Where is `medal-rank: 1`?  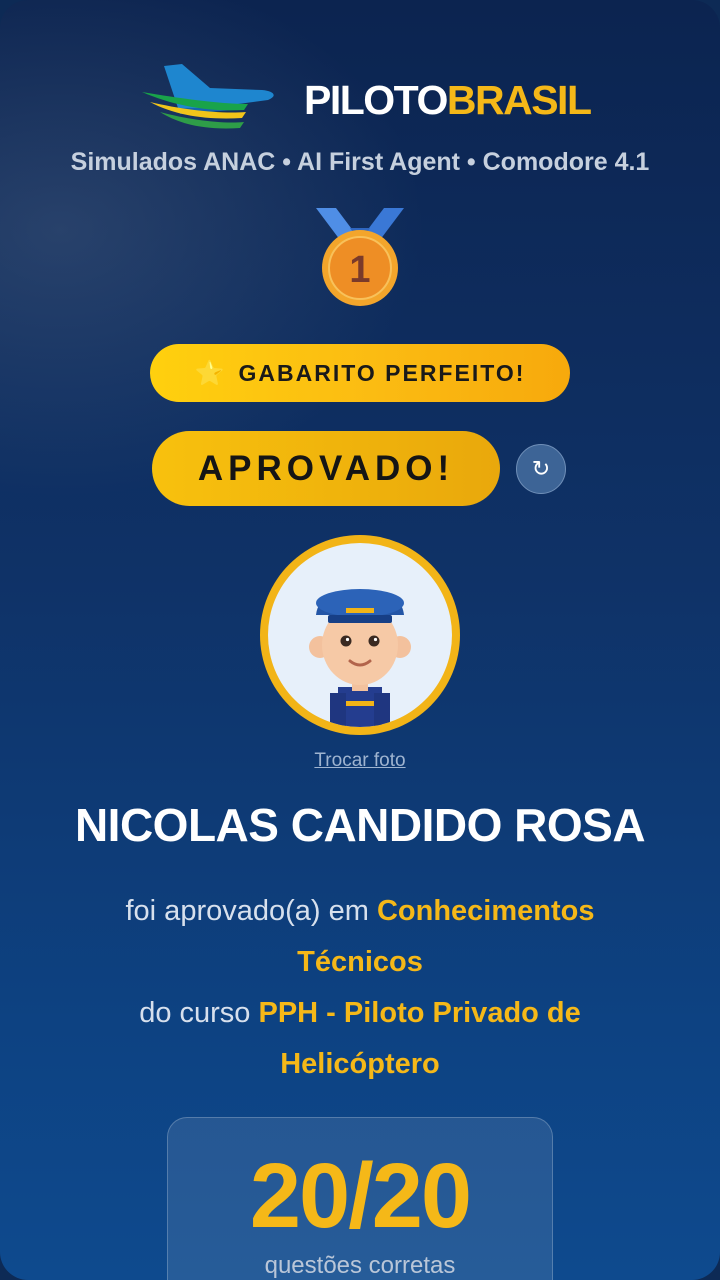
medal-rank: 1 is located at coordinates (359, 270).